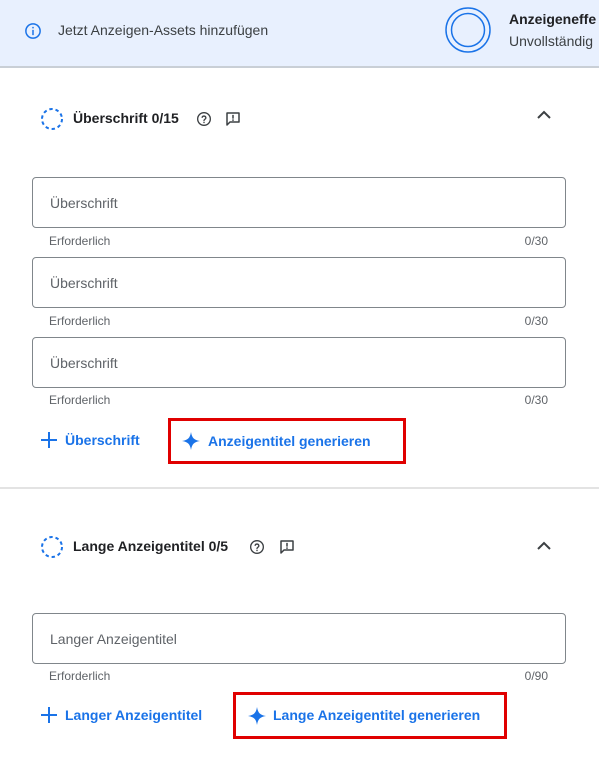  What do you see at coordinates (102, 440) in the screenshot?
I see `add-headline-label: Überschrift` at bounding box center [102, 440].